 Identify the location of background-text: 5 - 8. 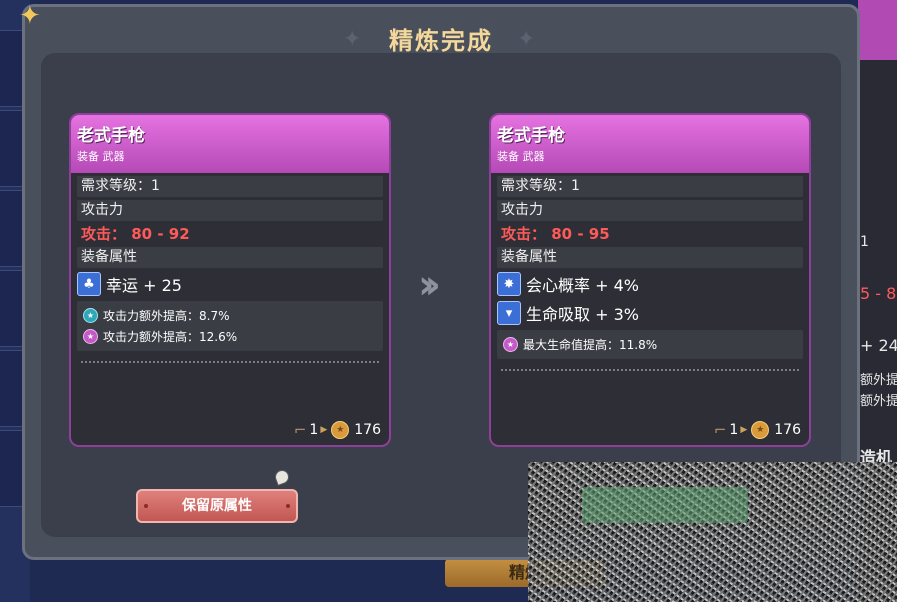
(878, 293).